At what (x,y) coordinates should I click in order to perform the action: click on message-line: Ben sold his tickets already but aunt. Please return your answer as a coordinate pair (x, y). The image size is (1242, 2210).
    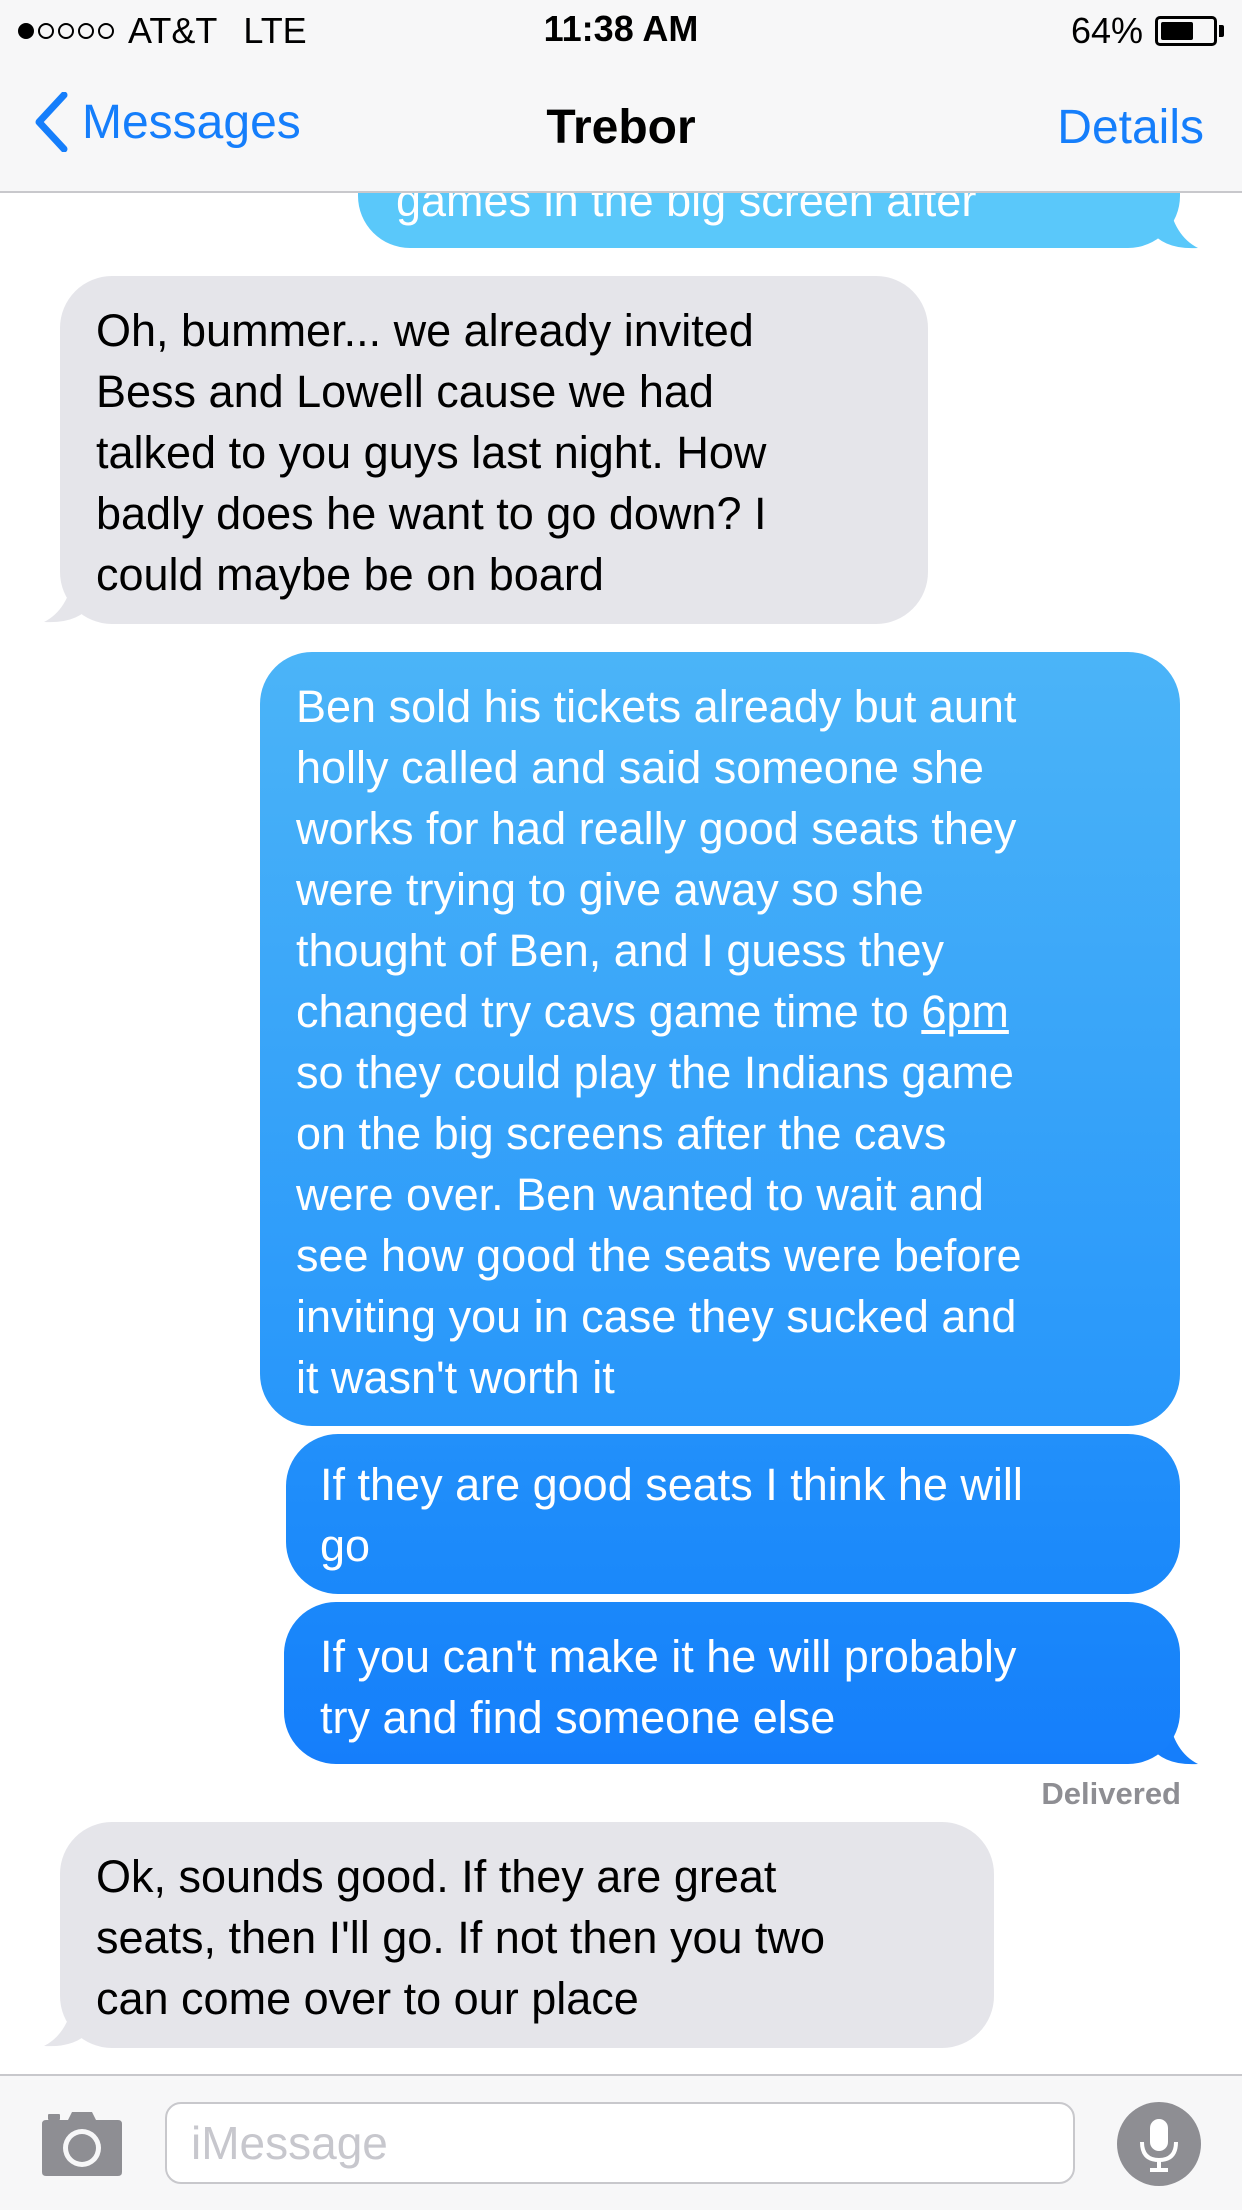
    Looking at the image, I should click on (656, 706).